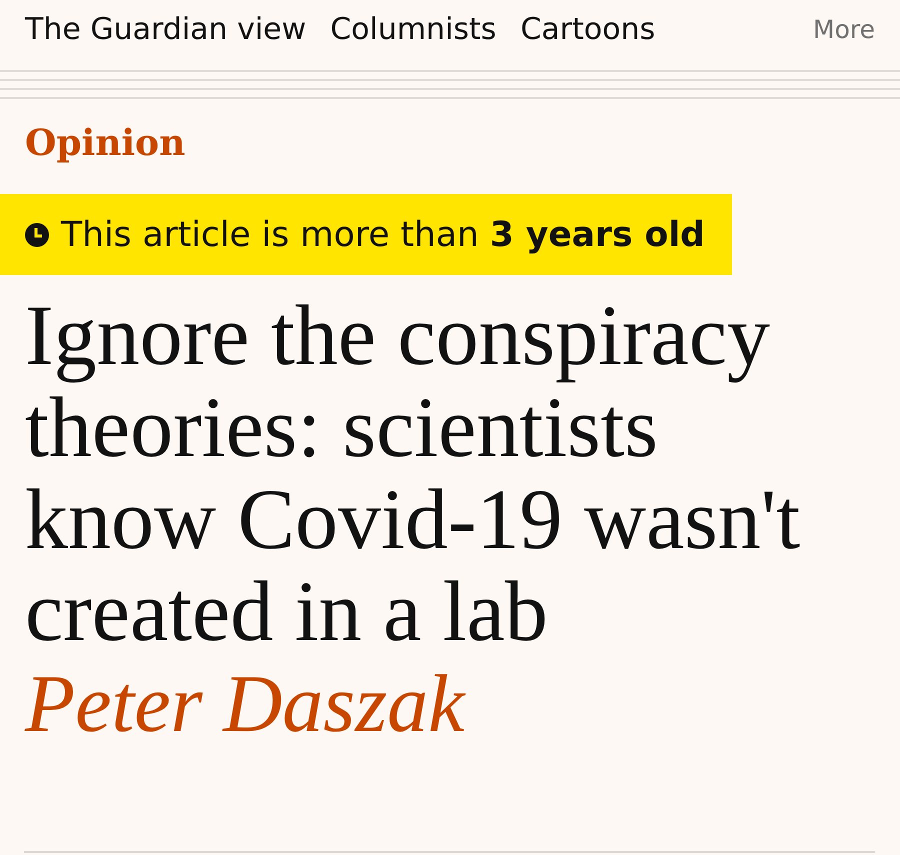 This screenshot has height=855, width=900. I want to click on clock-icon, so click(37, 234).